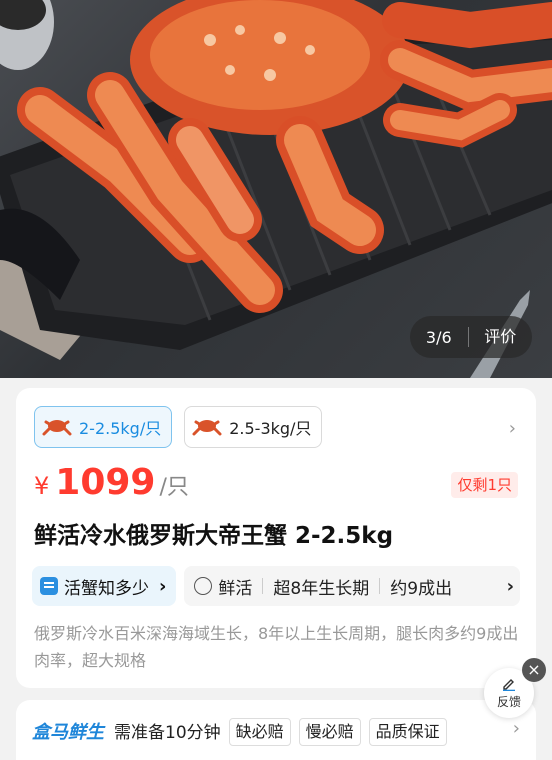  I want to click on gallery-badge: 3/6 评价, so click(471, 337).